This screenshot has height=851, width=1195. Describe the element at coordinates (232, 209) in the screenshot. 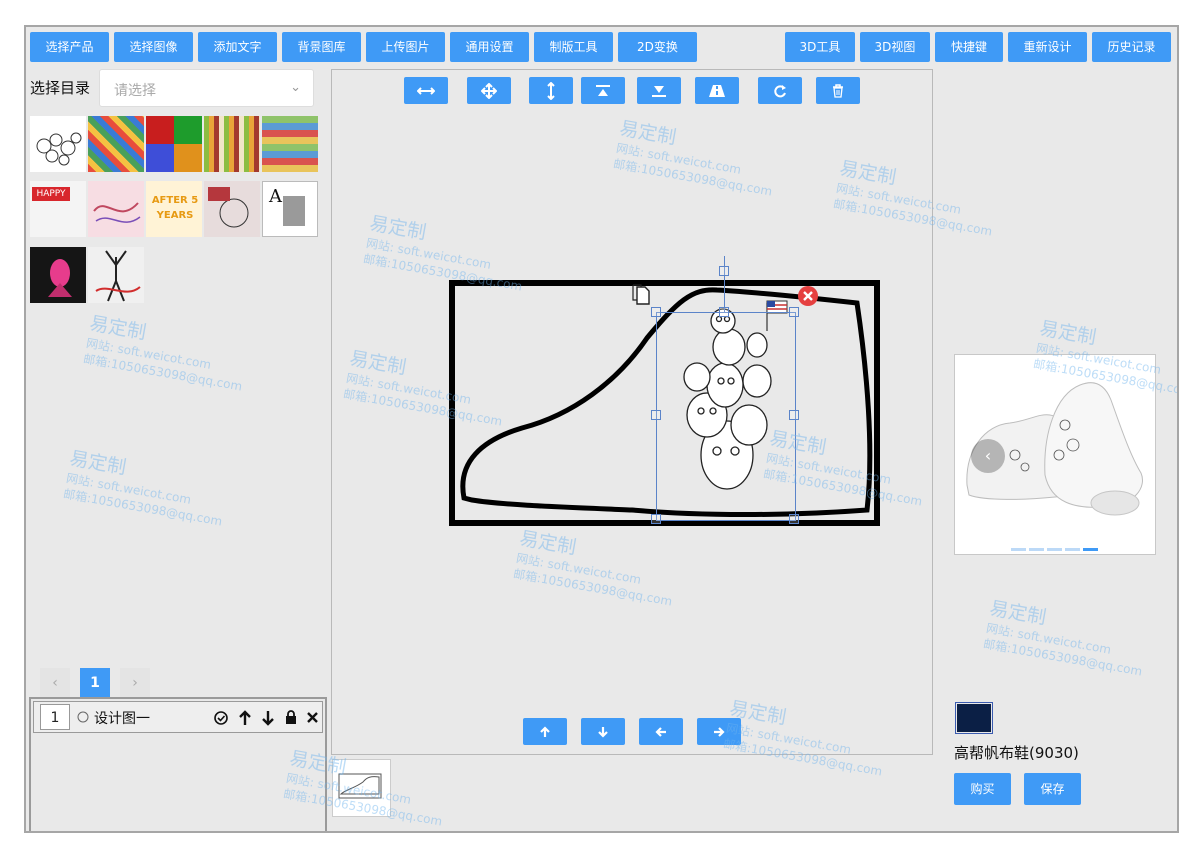

I see `photo-collage-thumb` at that location.